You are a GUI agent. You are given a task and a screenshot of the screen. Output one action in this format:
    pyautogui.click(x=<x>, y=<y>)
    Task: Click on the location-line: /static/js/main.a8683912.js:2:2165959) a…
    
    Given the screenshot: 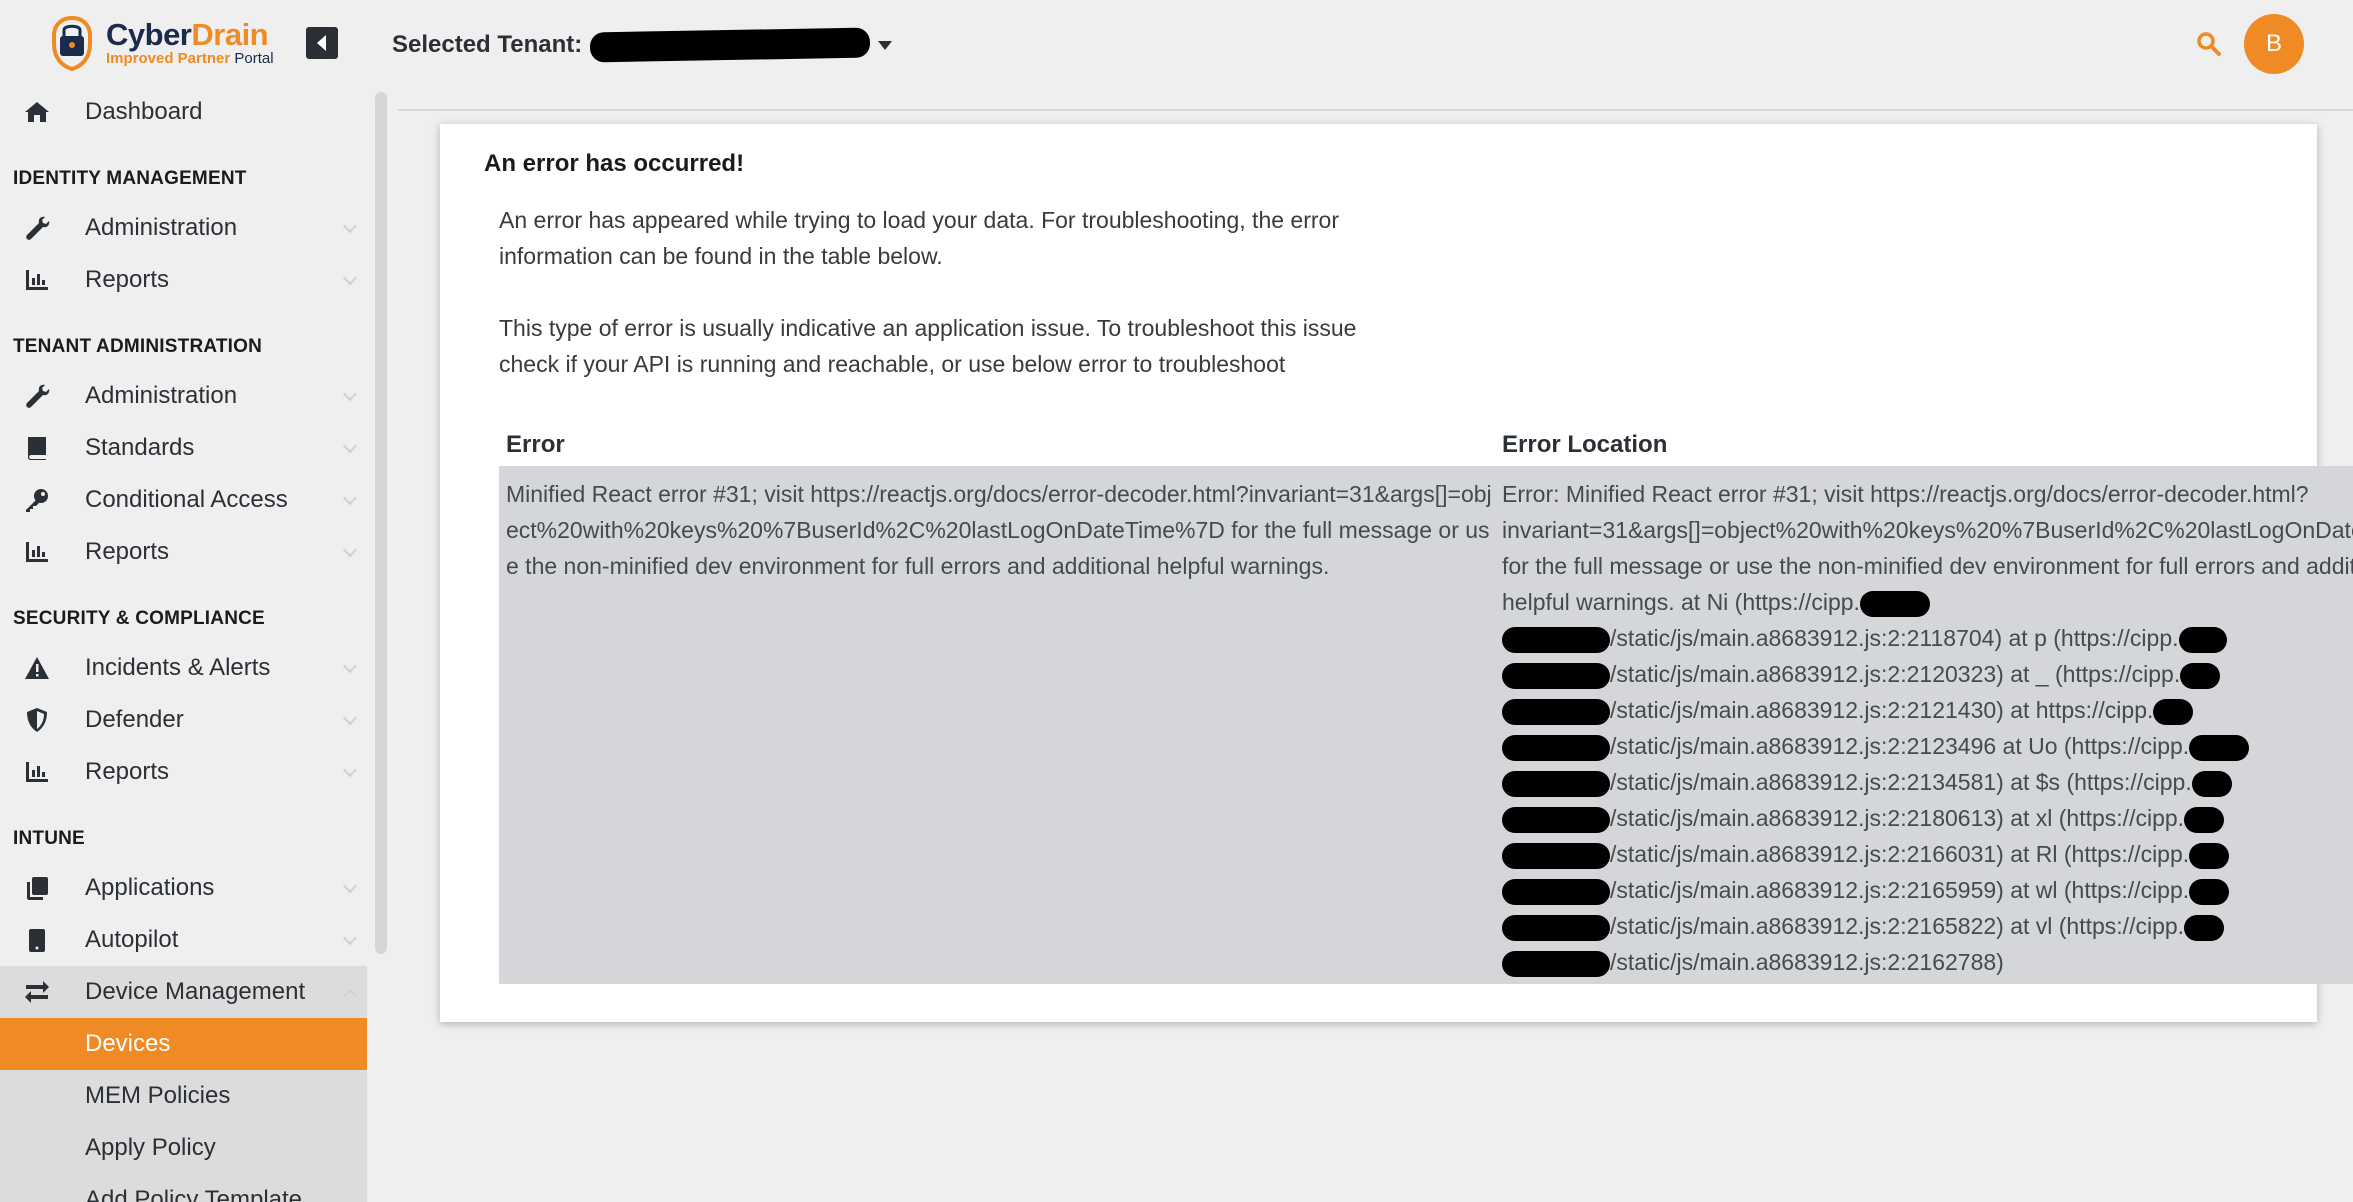 What is the action you would take?
    pyautogui.click(x=1927, y=890)
    